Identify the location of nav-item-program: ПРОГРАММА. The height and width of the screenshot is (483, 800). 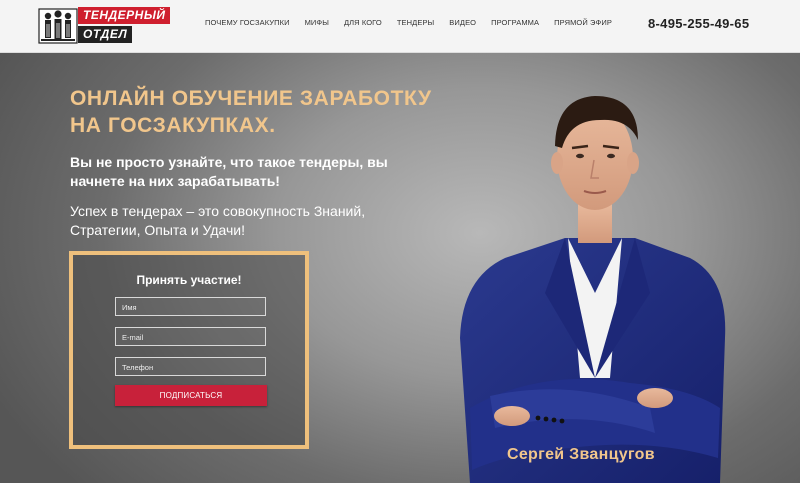
(515, 23).